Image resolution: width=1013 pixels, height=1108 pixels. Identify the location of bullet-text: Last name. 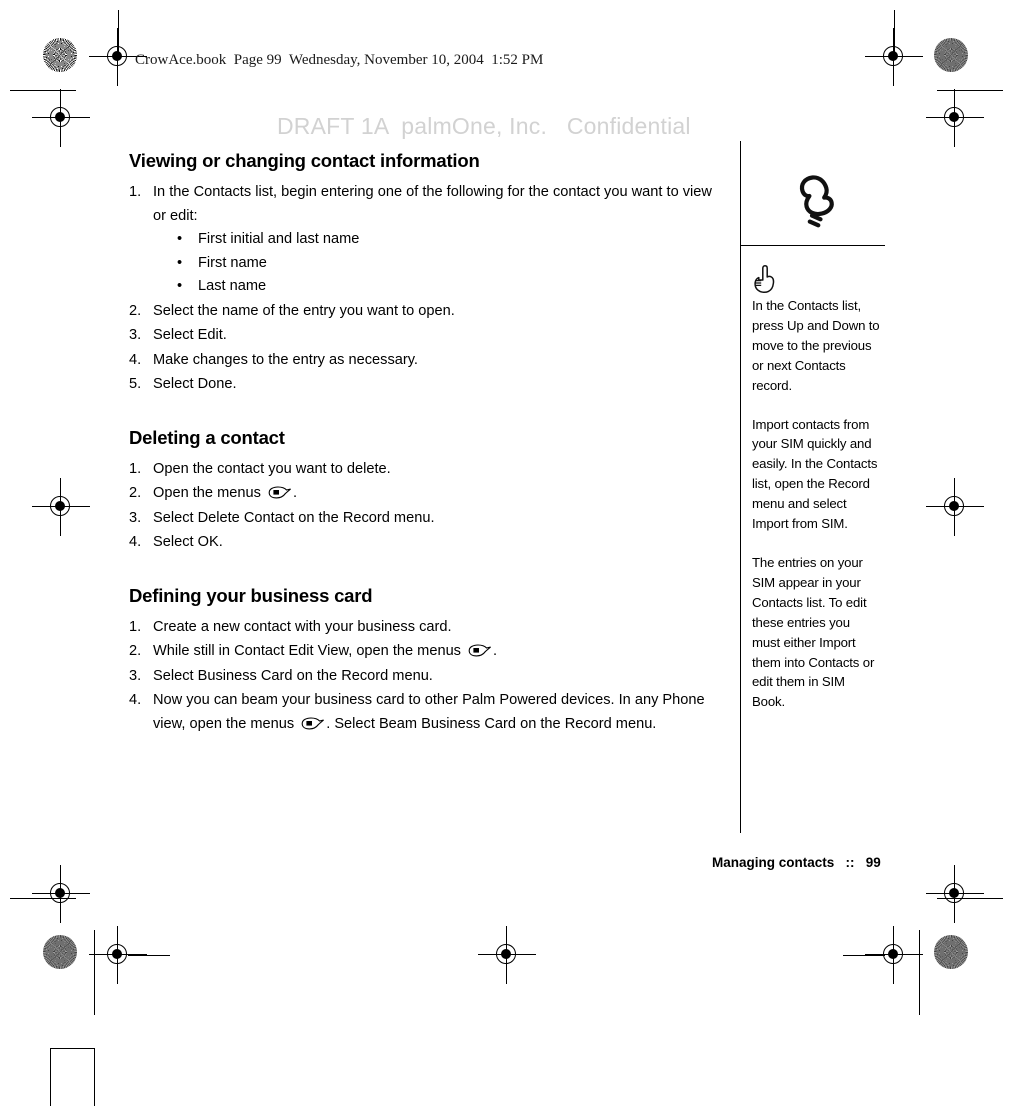
(232, 286).